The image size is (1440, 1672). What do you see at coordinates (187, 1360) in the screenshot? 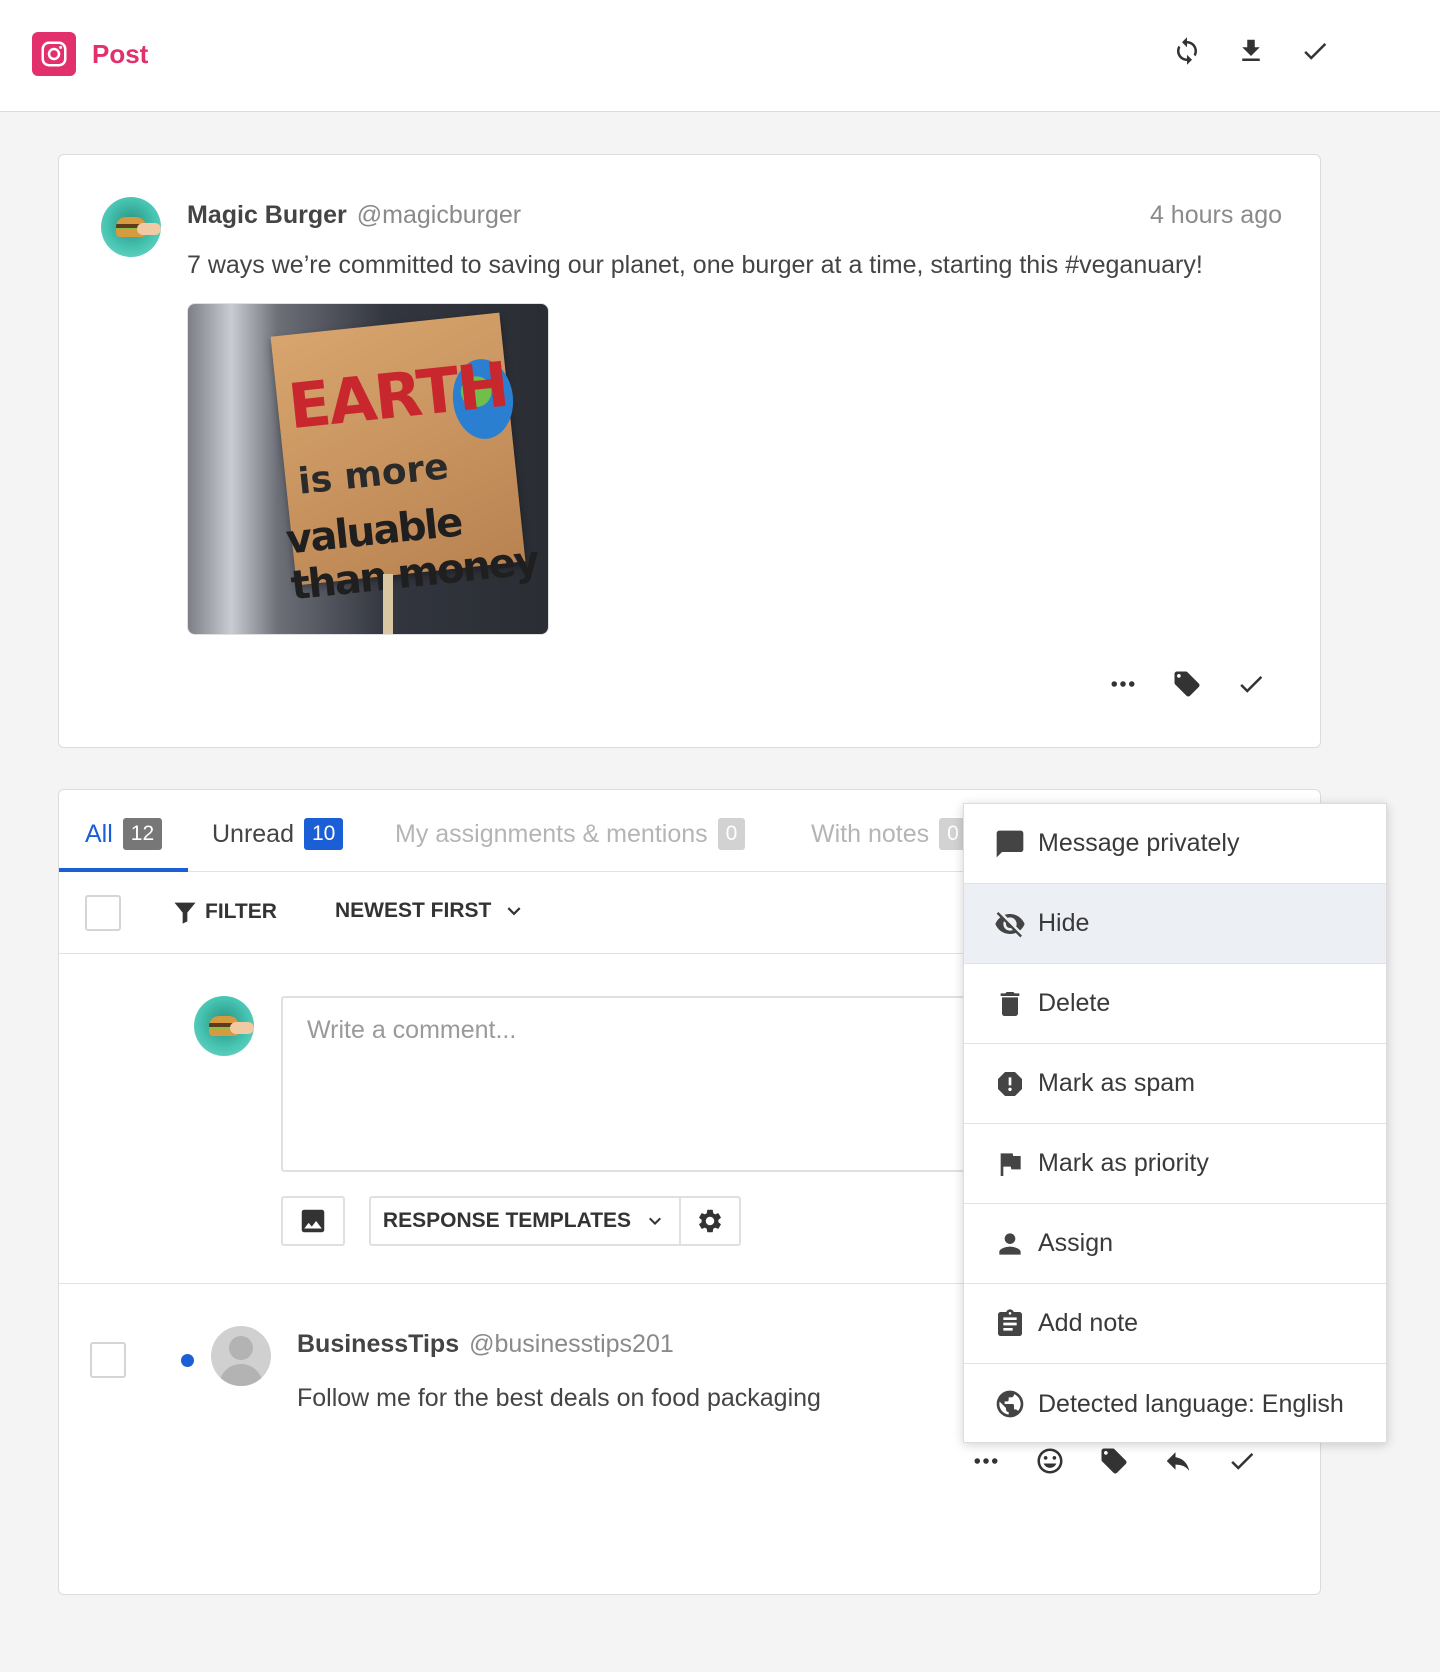
I see `unread-indicator` at bounding box center [187, 1360].